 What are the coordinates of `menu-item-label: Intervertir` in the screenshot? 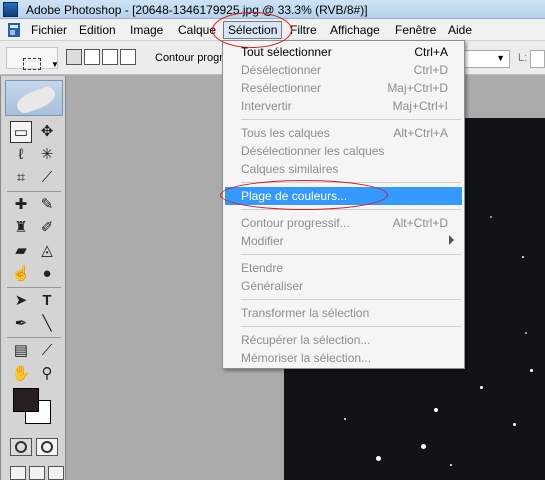 It's located at (266, 106).